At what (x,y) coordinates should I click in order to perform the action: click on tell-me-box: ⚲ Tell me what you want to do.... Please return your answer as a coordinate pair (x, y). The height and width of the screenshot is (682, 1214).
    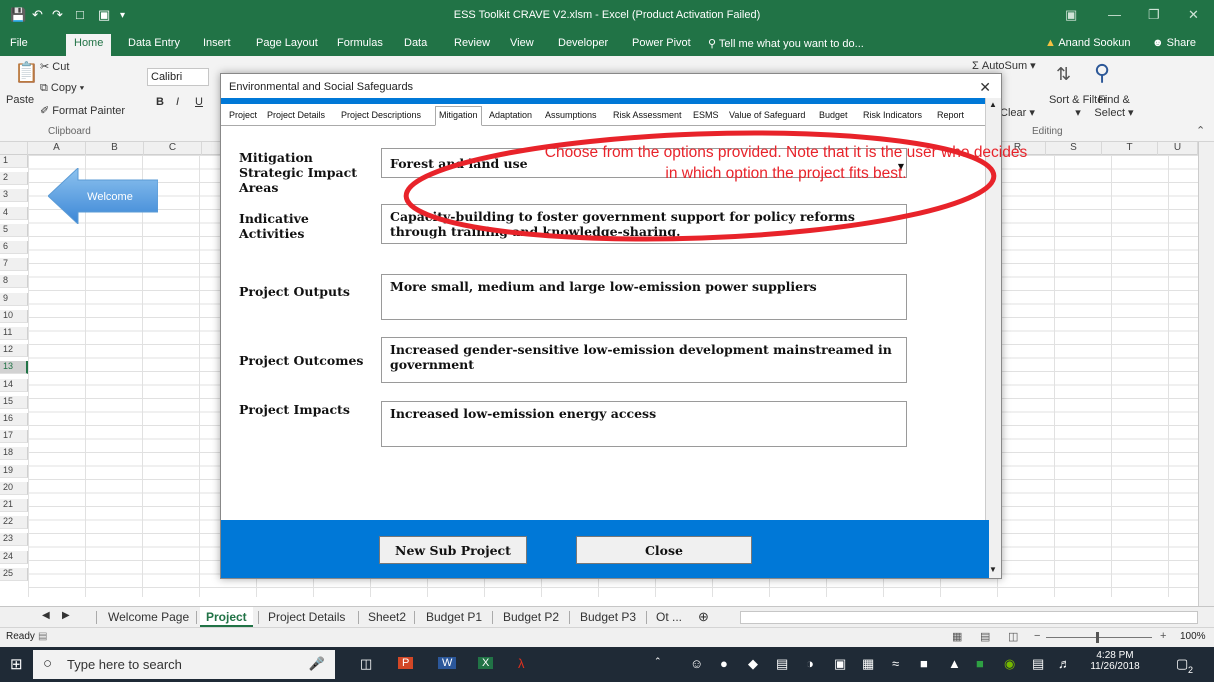
    Looking at the image, I should click on (786, 43).